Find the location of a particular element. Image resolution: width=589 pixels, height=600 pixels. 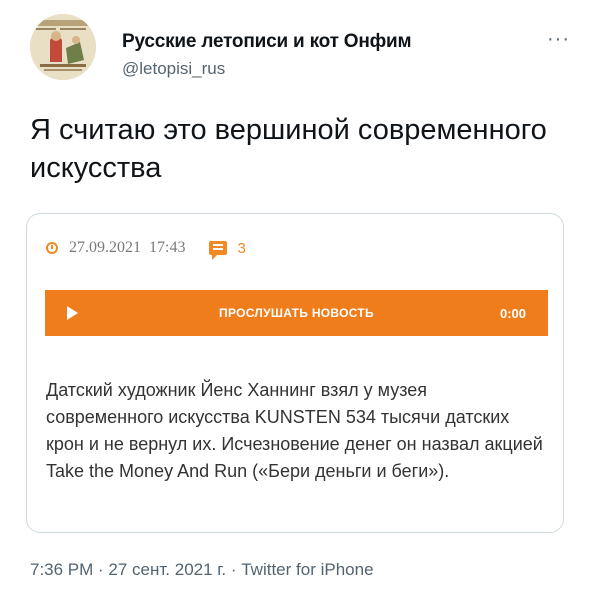

author-name: Русские летописи и кот Онфим is located at coordinates (267, 42).